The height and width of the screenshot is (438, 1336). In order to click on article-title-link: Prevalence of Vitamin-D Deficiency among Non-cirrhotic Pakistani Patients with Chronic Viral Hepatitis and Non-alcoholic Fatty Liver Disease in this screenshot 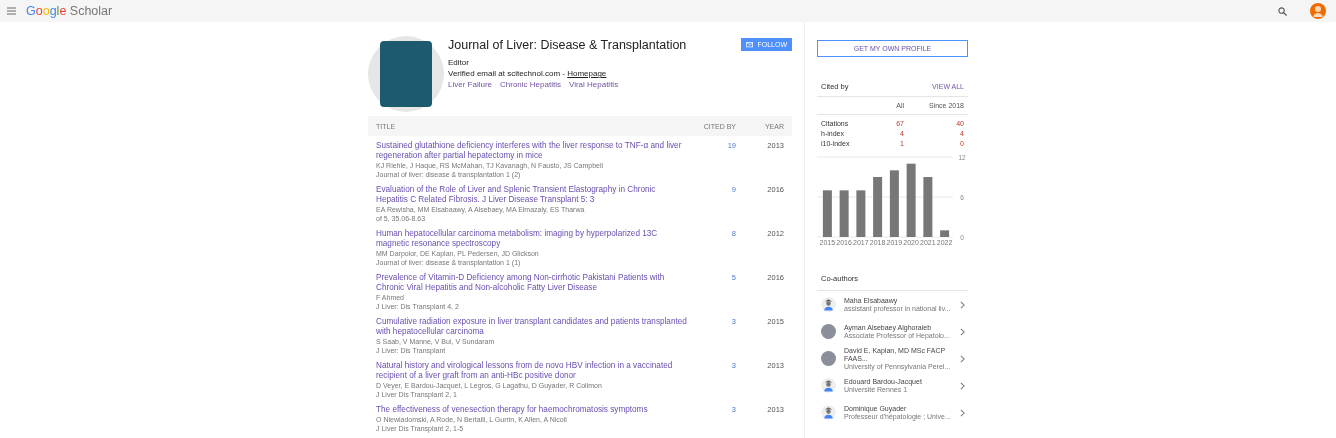, I will do `click(537, 283)`.